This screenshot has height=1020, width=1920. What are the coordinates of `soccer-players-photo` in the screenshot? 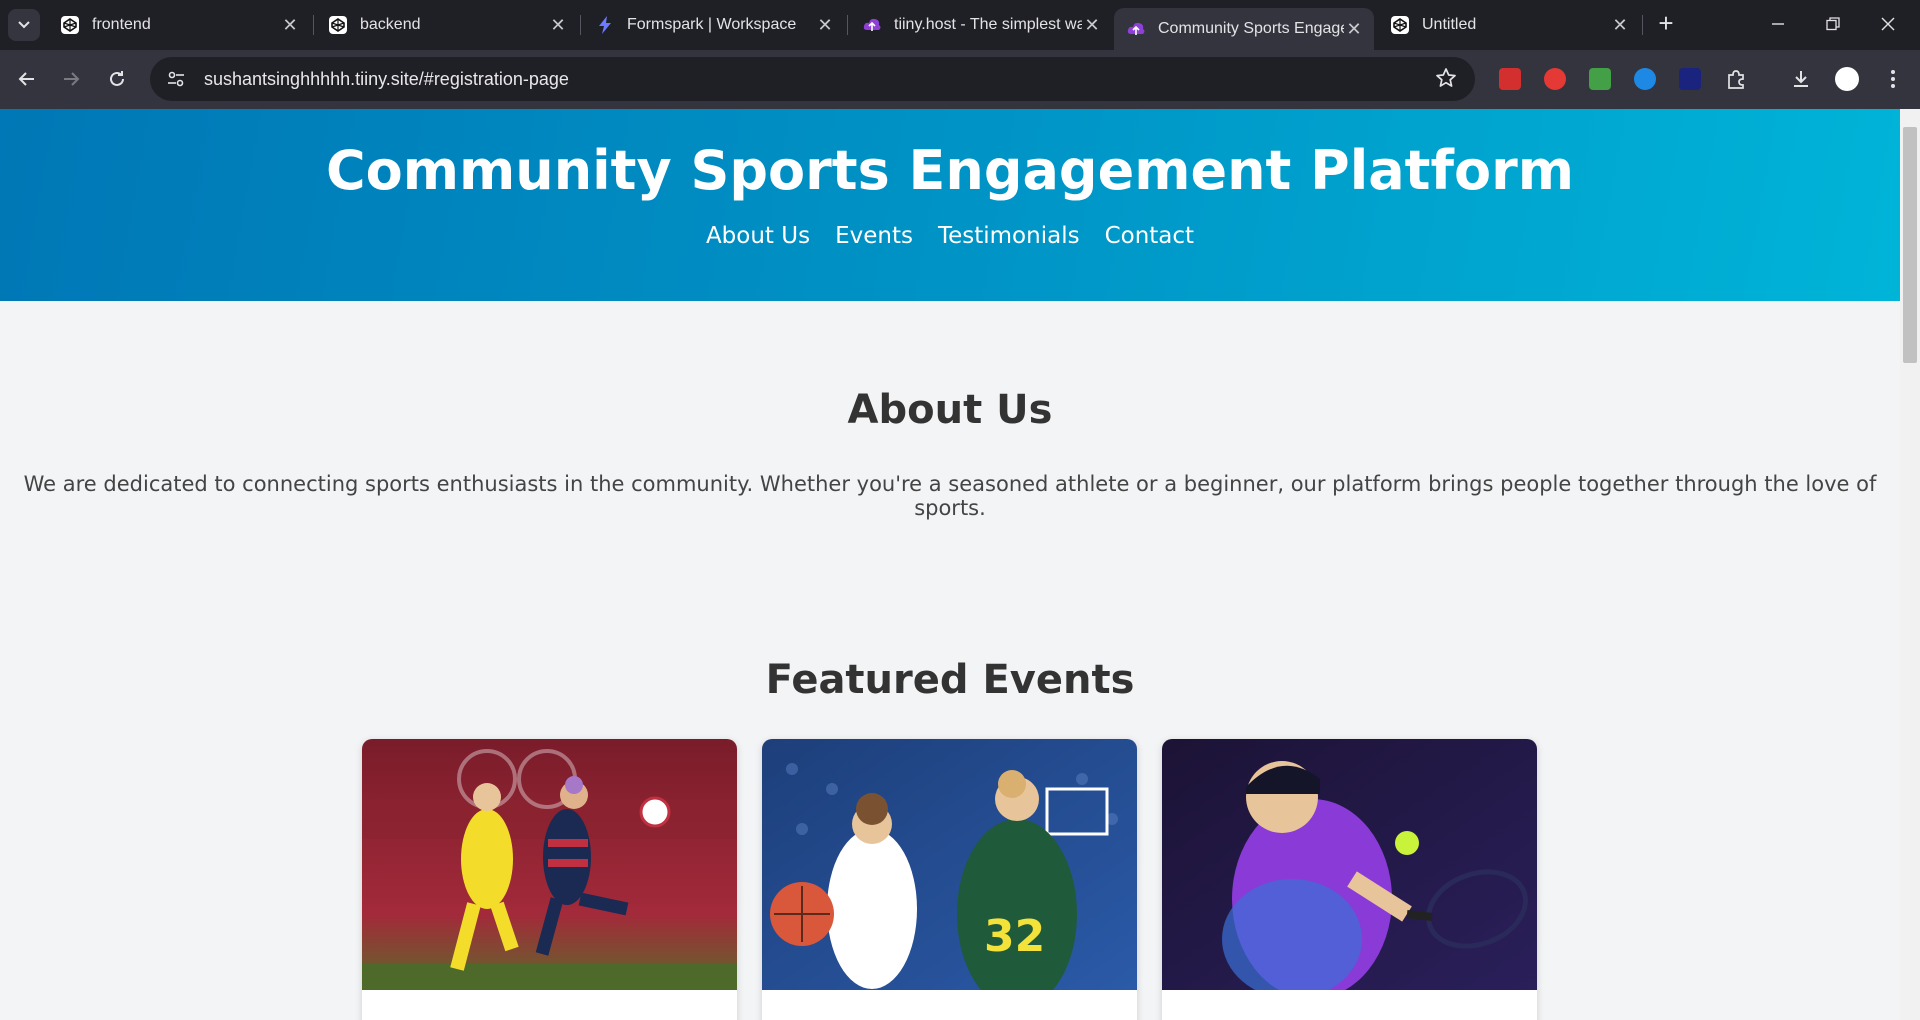 It's located at (549, 864).